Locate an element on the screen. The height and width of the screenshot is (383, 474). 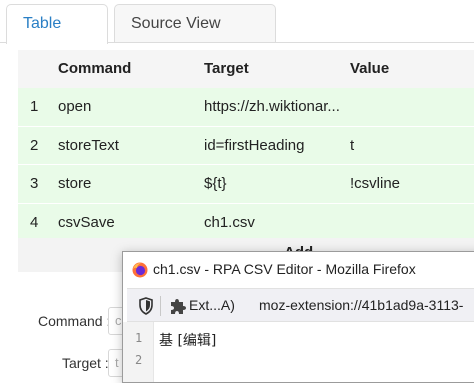
table-row: 2 storeText id=firstHeading t is located at coordinates (246, 145).